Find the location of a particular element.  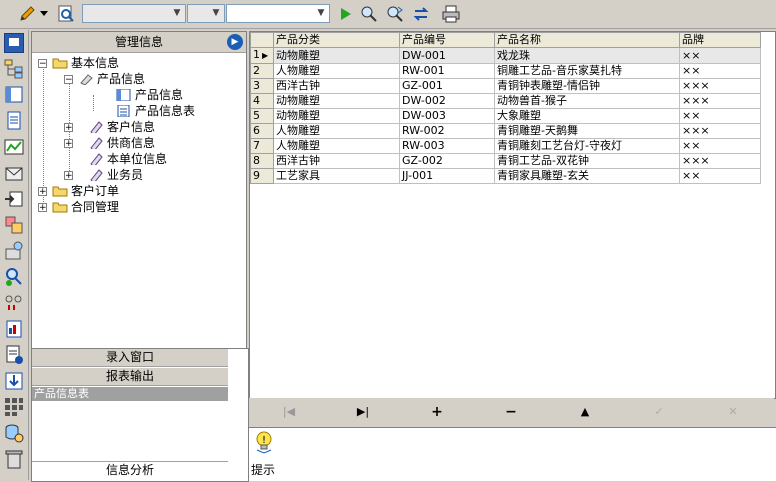

table-row: 8 西洋古钟 GZ-002 青铜工艺品-双花钟 ××× is located at coordinates (505, 161).